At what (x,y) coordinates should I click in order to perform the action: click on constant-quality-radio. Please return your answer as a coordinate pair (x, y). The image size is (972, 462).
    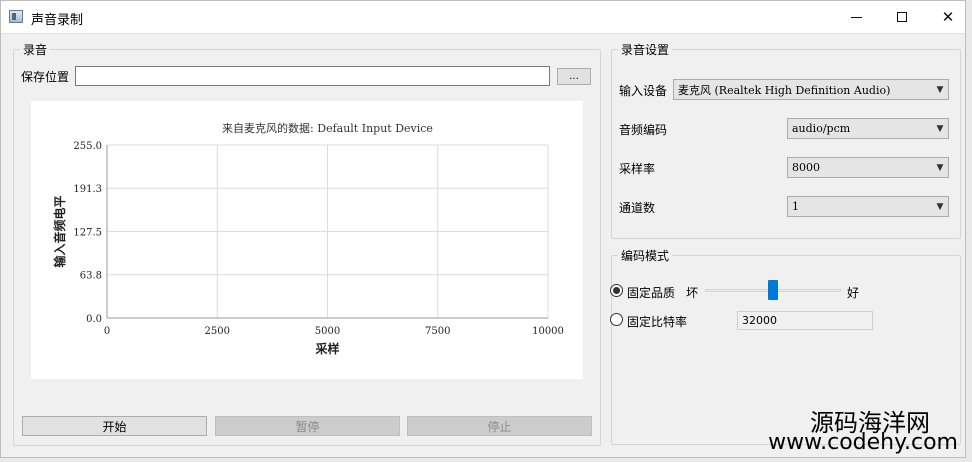
    Looking at the image, I should click on (616, 290).